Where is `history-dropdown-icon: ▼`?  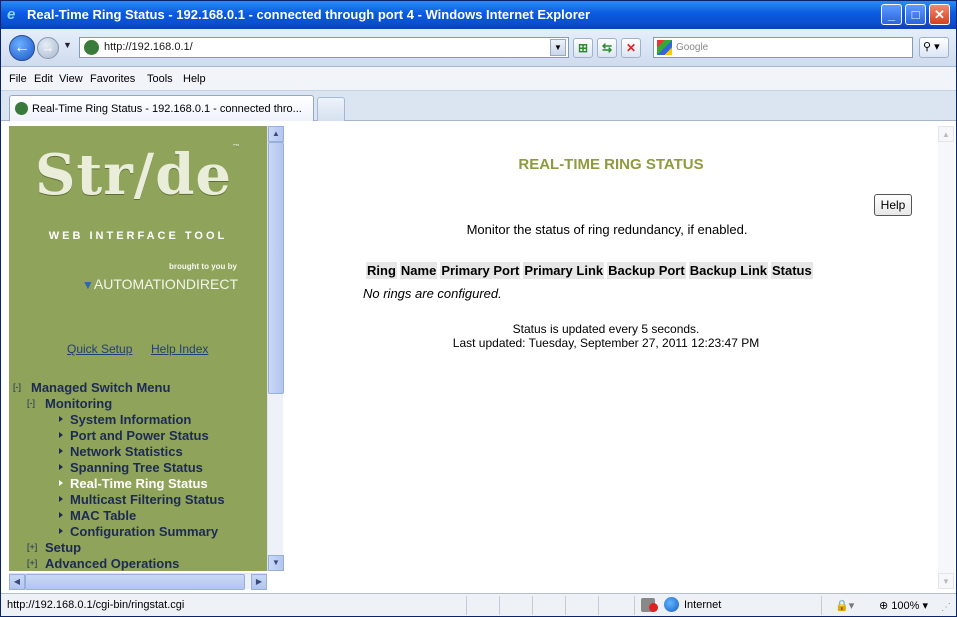
history-dropdown-icon: ▼ is located at coordinates (67, 45).